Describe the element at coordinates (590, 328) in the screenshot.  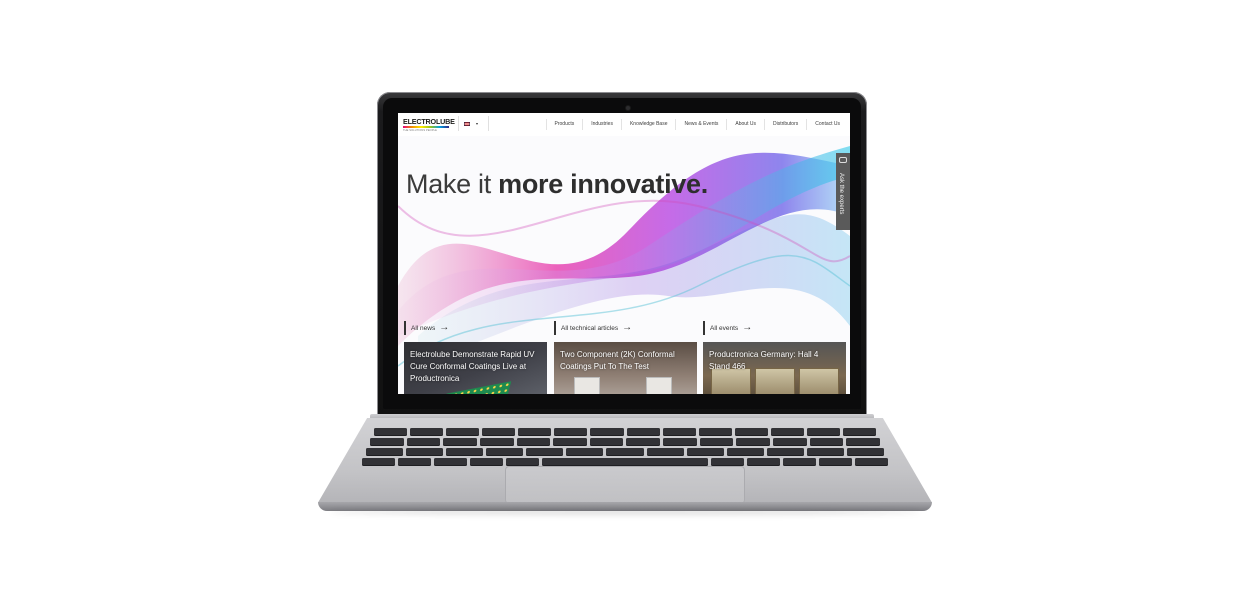
I see `all-technical-articles-label: All technical articles` at that location.